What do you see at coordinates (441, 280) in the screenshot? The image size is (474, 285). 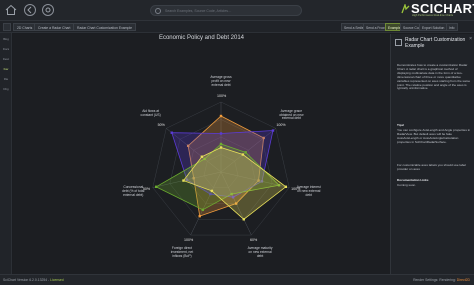 I see `status-render: Render Settings: Rendering: Direct2D` at bounding box center [441, 280].